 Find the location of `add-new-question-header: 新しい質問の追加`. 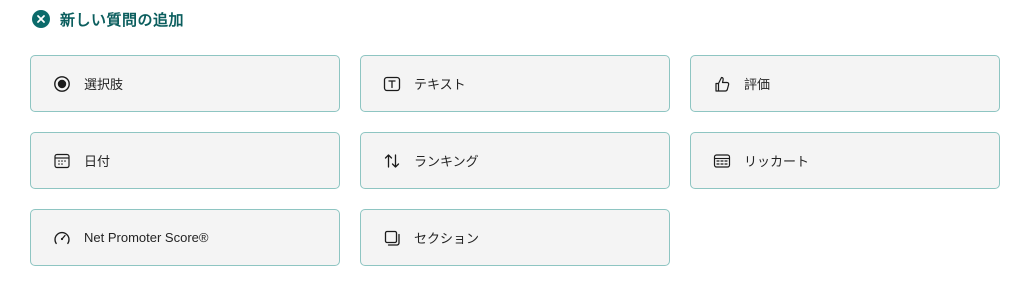

add-new-question-header: 新しい質問の追加 is located at coordinates (108, 19).